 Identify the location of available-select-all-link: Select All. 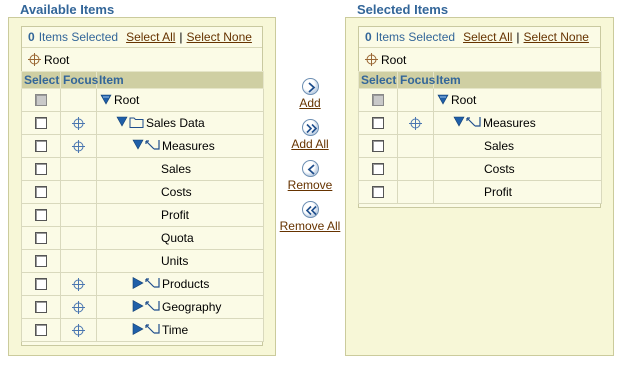
(150, 37).